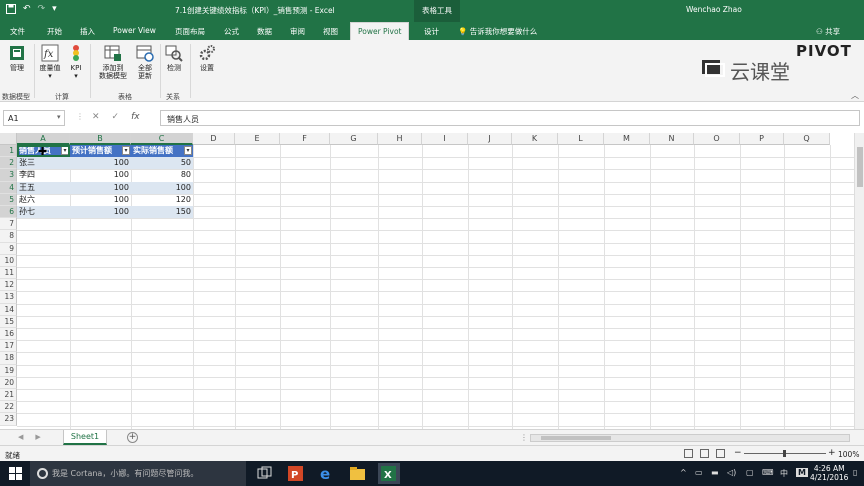 This screenshot has height=486, width=864. What do you see at coordinates (100, 151) in the screenshot?
I see `table-header-cell: 预计销售额 ▾` at bounding box center [100, 151].